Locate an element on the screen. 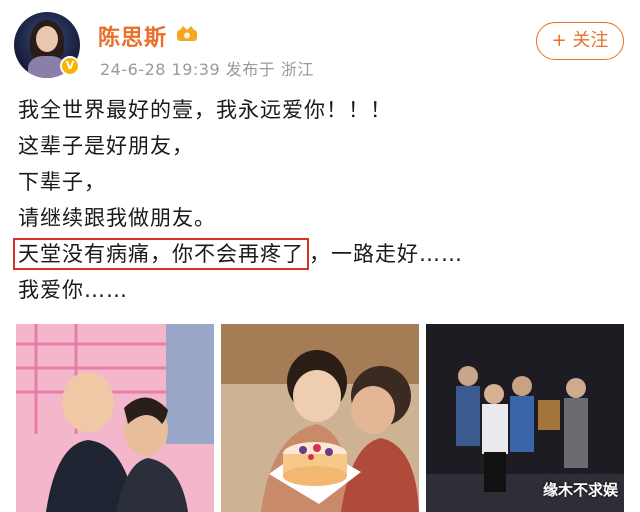 Image resolution: width=640 pixels, height=512 pixels. photo-2-image is located at coordinates (320, 418).